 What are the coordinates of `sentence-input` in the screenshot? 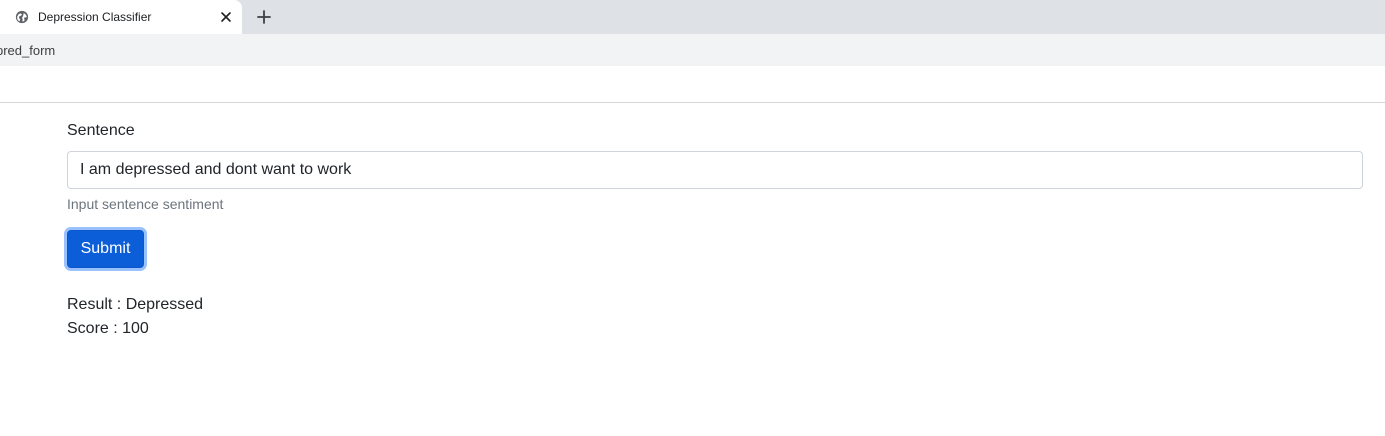 It's located at (715, 170).